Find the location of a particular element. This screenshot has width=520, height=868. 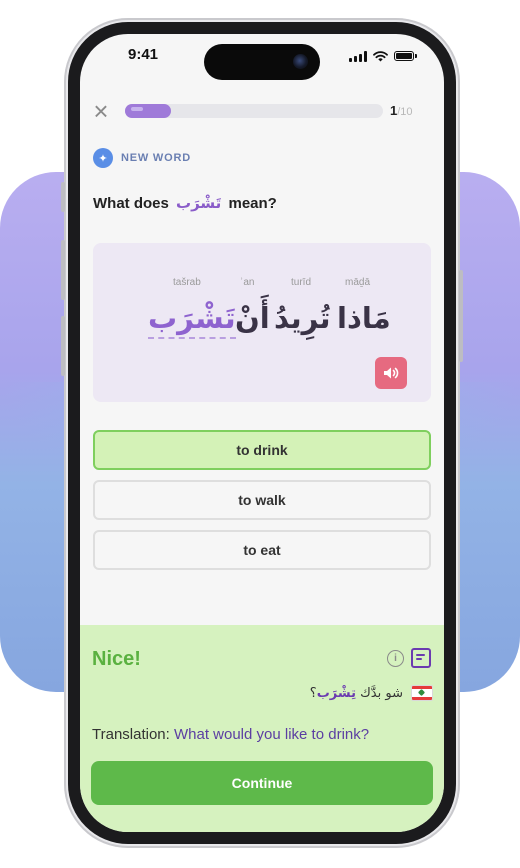

signal-icon is located at coordinates (358, 56).